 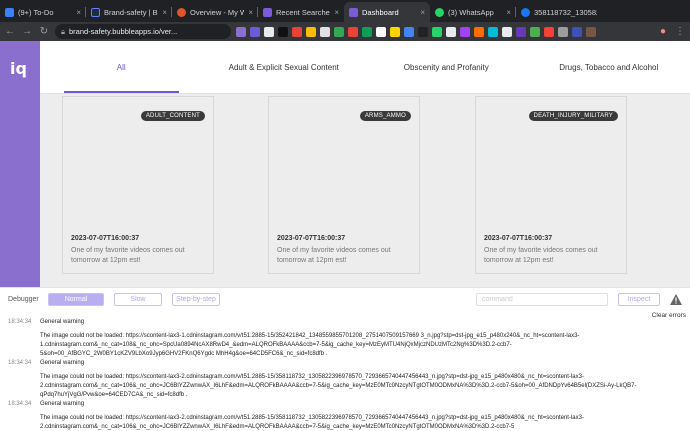 What do you see at coordinates (525, 12) in the screenshot?
I see `facebook-favicon-icon` at bounding box center [525, 12].